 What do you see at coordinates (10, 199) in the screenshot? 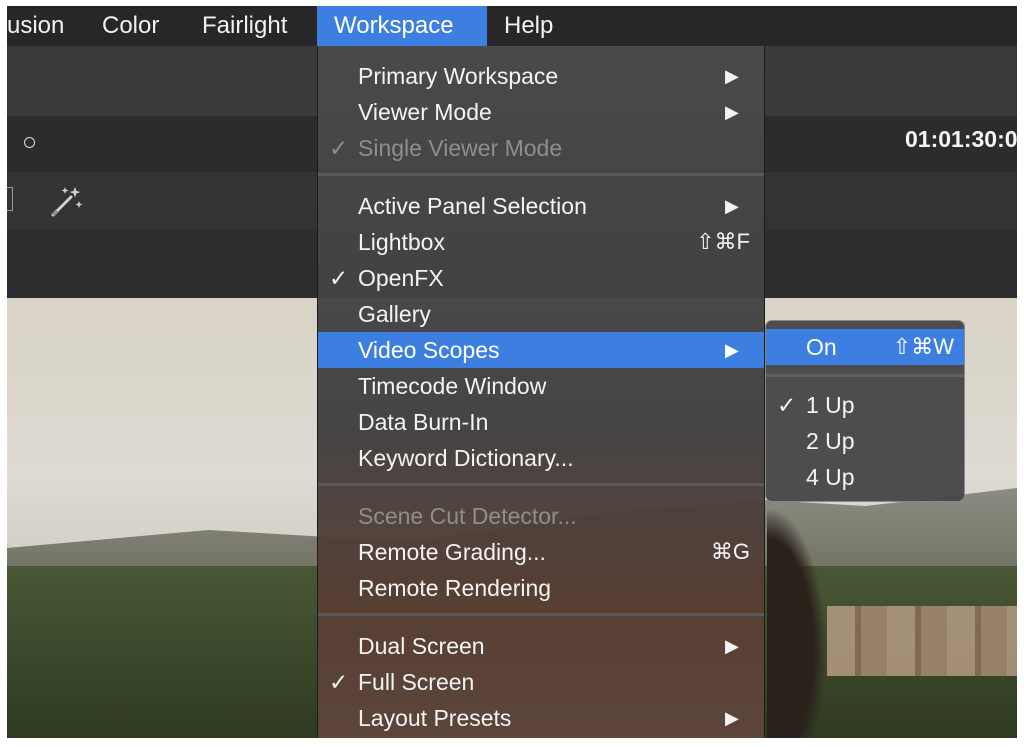
I see `panel-toggle-icon` at bounding box center [10, 199].